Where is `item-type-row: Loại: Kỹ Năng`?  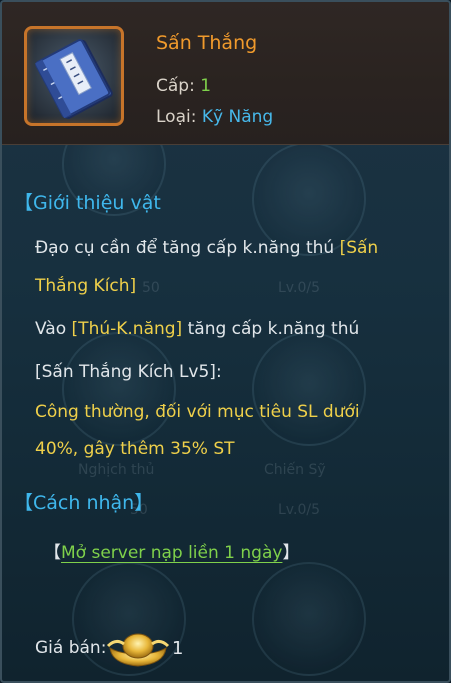 item-type-row: Loại: Kỹ Năng is located at coordinates (214, 117).